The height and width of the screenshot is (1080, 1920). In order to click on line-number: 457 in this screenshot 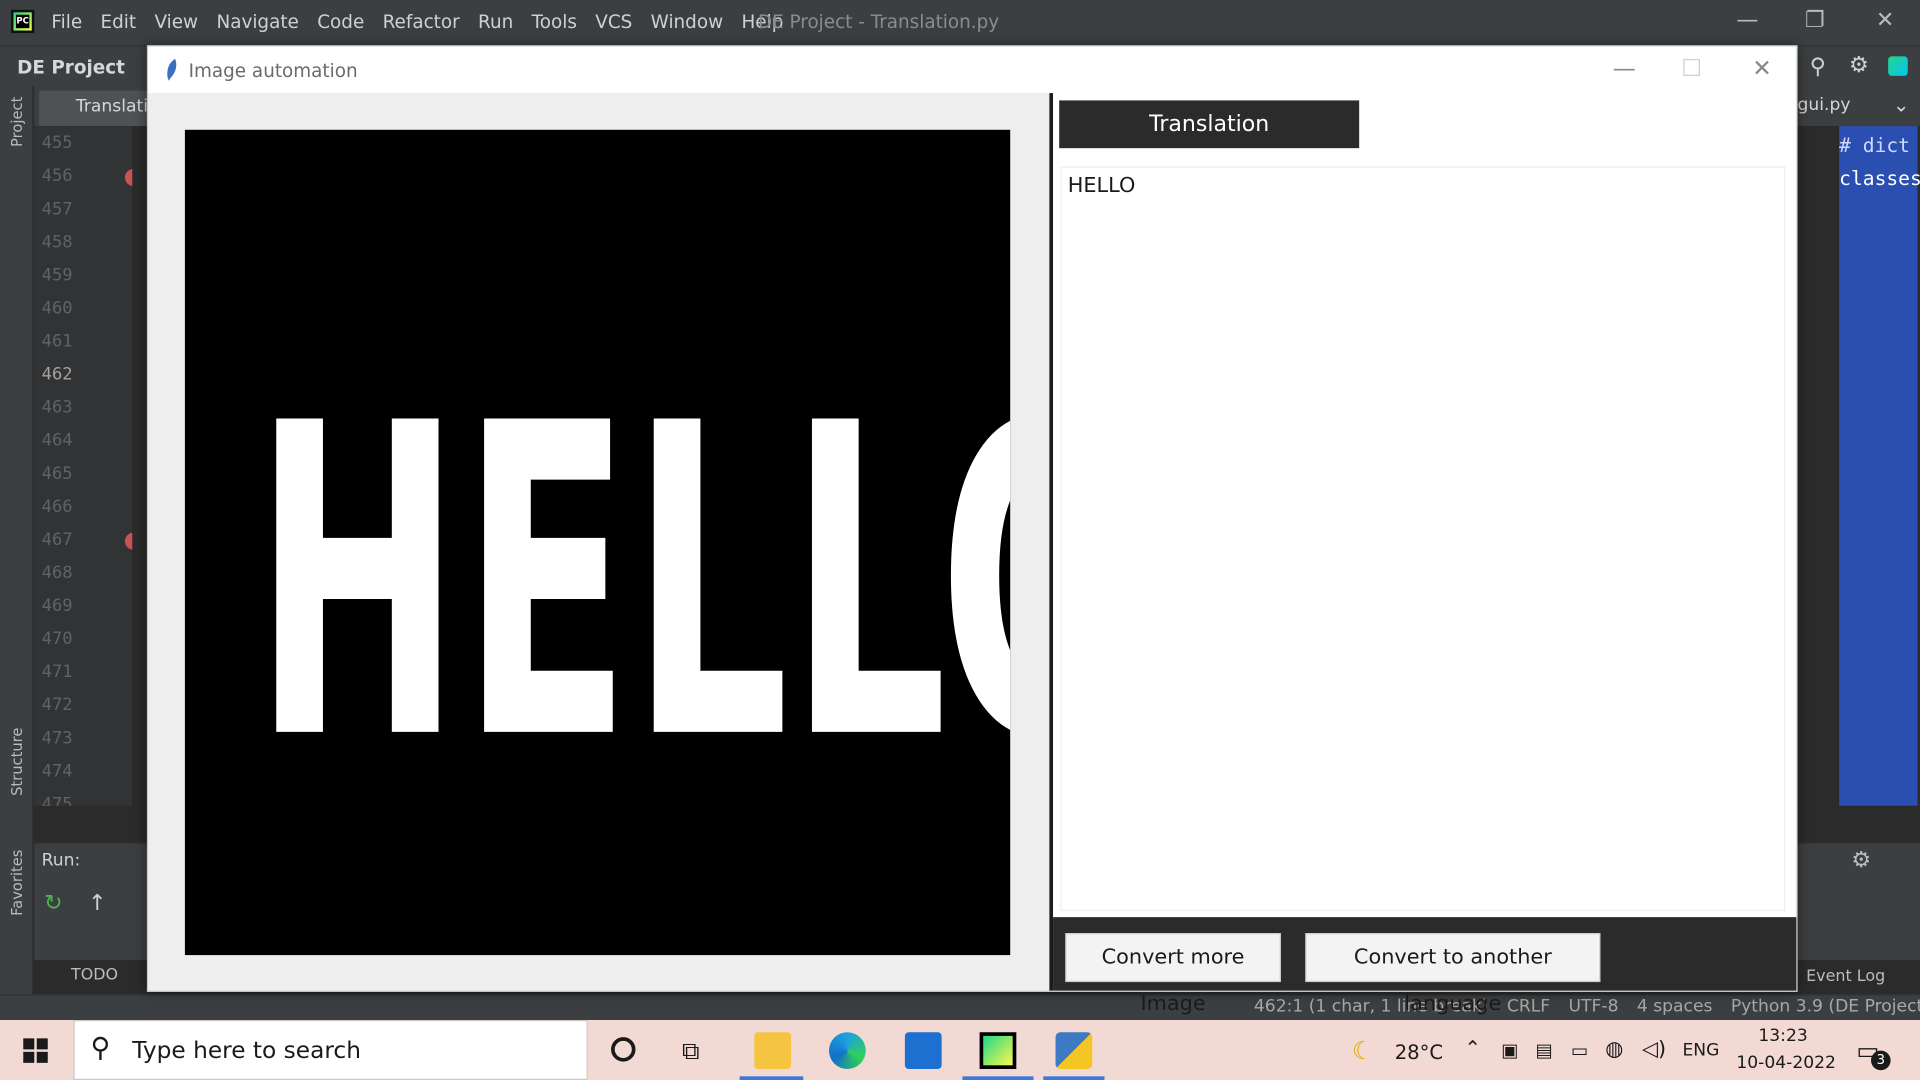, I will do `click(57, 209)`.